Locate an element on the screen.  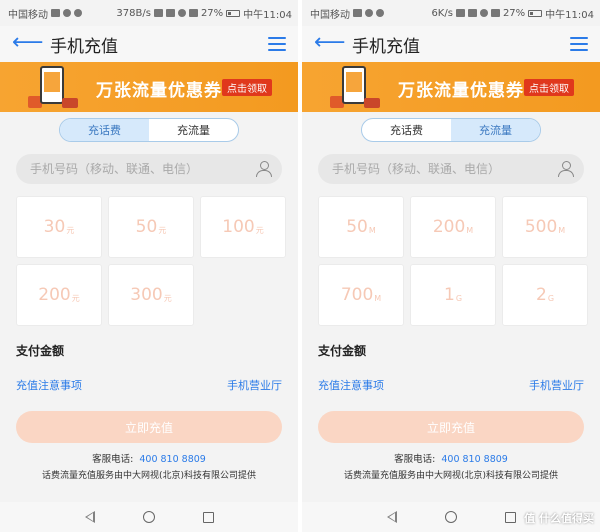
amount-grid: 30 元 50 元 100 元 200 元 300 元 is located at coordinates (151, 261).